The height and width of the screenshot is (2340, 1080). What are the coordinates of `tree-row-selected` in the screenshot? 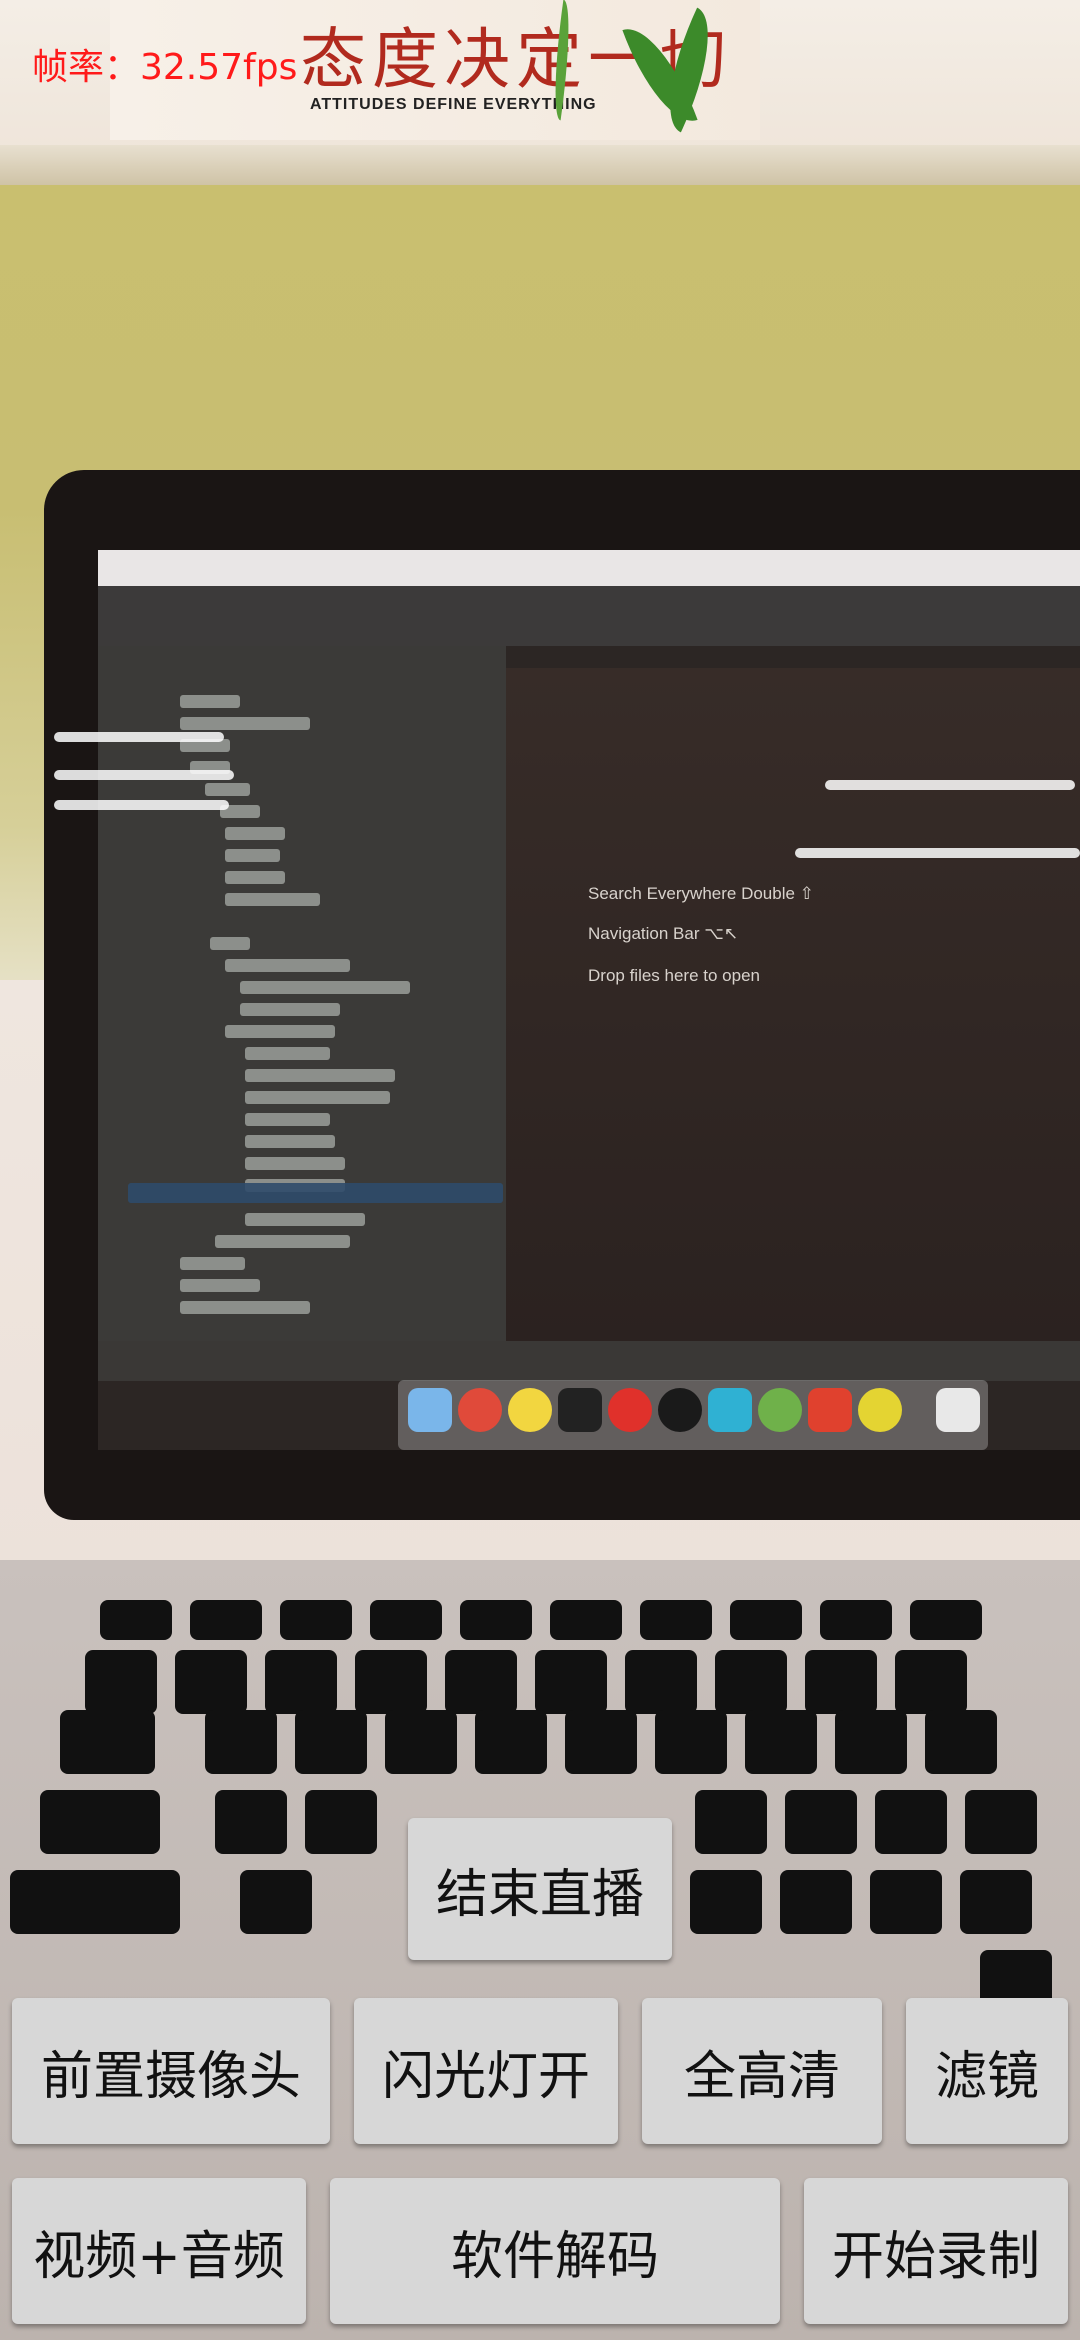 It's located at (315, 1193).